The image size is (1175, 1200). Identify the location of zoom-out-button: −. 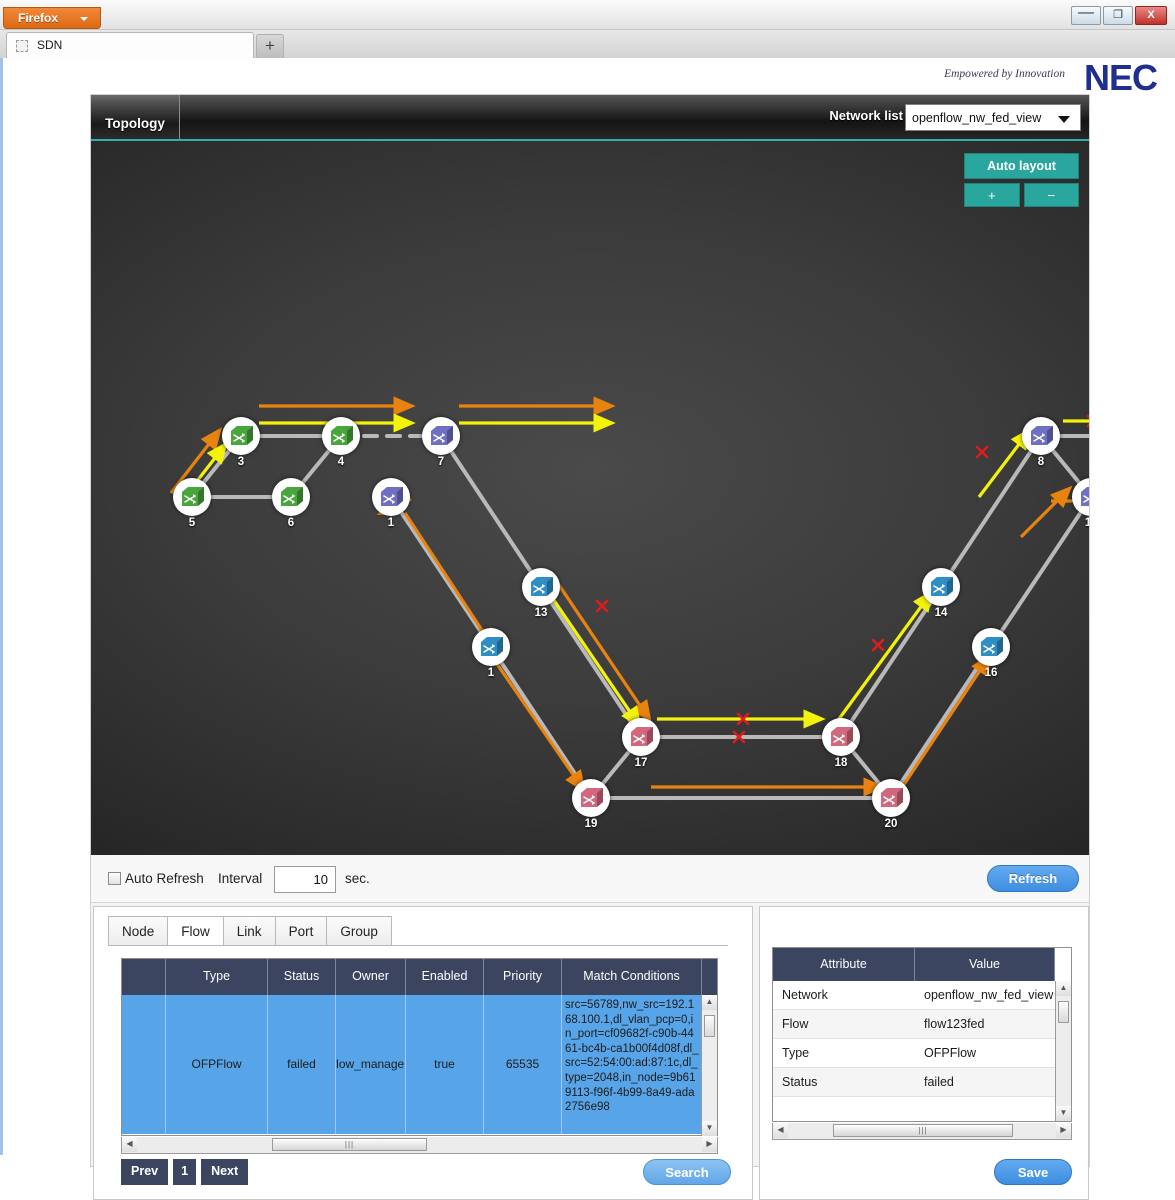
(1051, 195).